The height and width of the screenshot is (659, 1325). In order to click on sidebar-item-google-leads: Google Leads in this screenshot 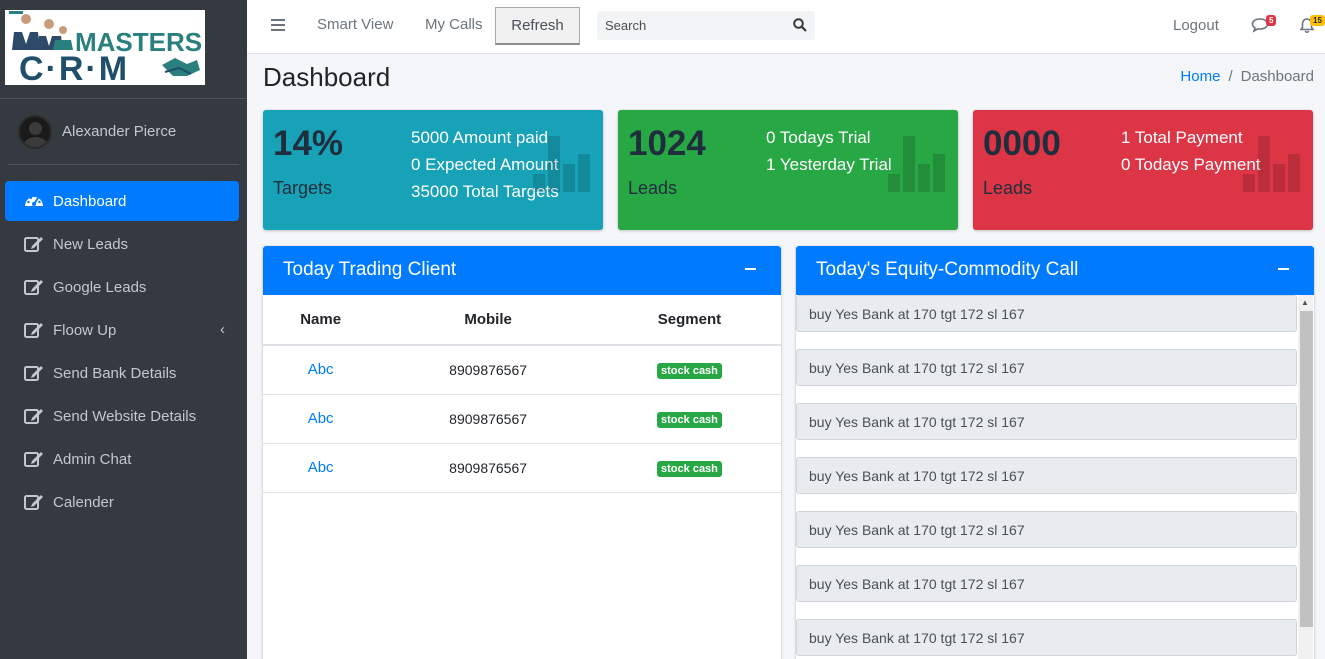, I will do `click(122, 287)`.